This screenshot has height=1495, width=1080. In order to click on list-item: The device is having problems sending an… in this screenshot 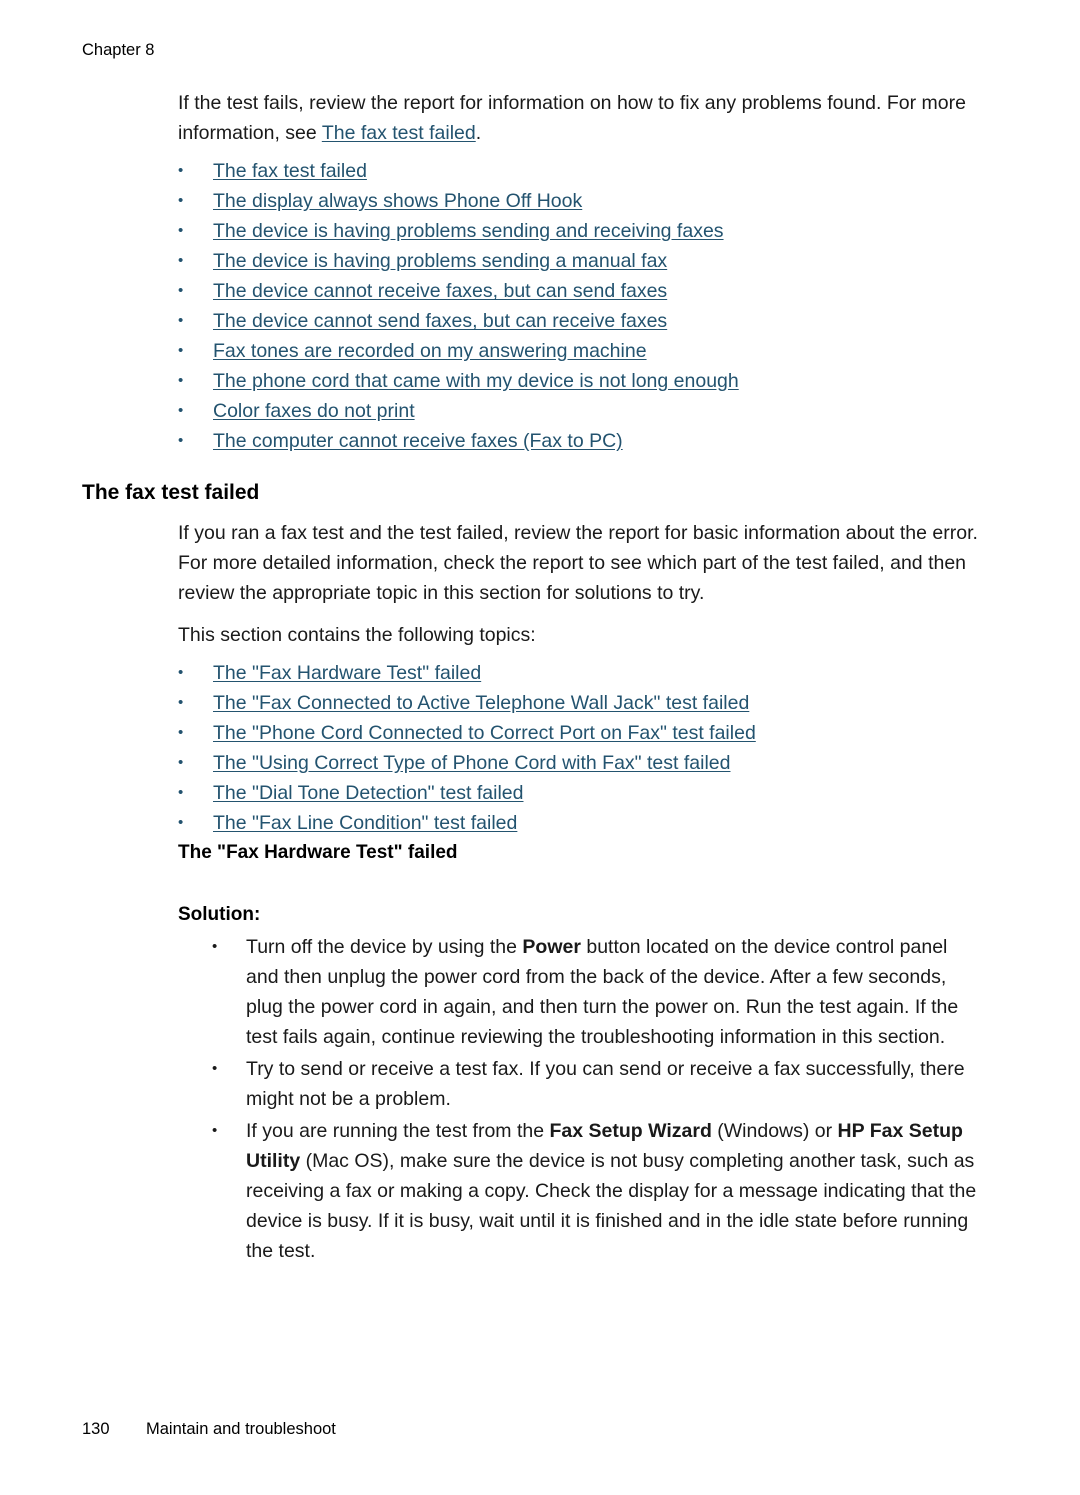, I will do `click(578, 231)`.